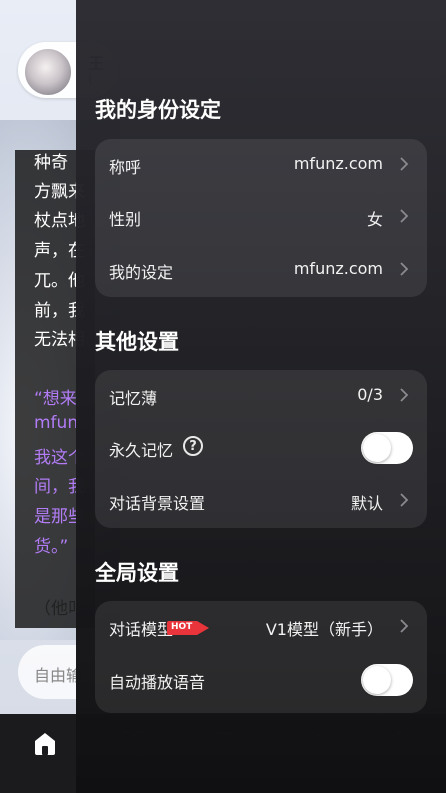  What do you see at coordinates (324, 629) in the screenshot?
I see `chat-model-value: V1模型（新手）` at bounding box center [324, 629].